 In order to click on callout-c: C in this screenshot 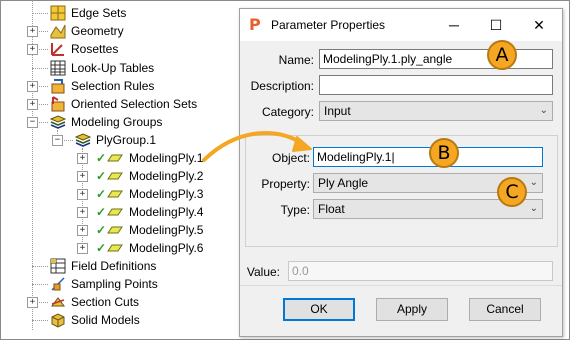, I will do `click(512, 192)`.